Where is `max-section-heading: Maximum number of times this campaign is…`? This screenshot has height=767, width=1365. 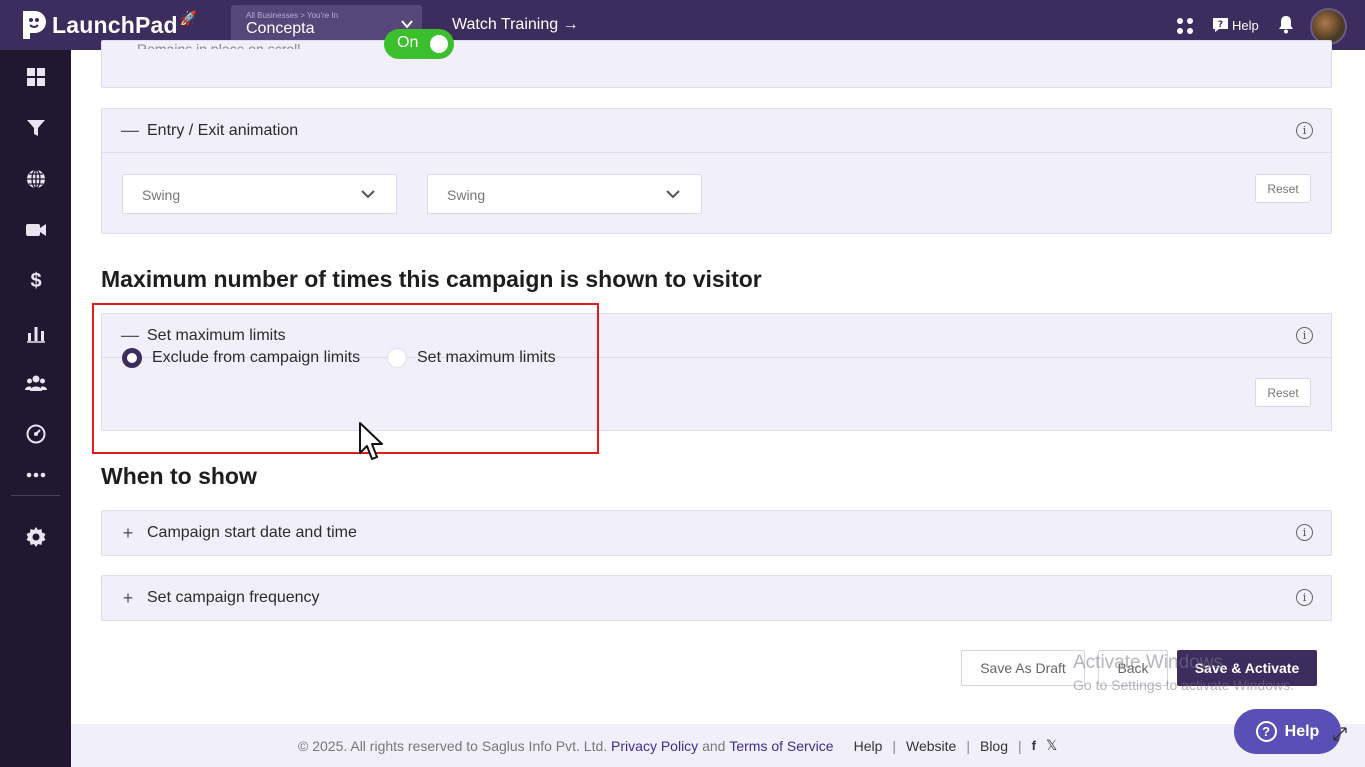
max-section-heading: Maximum number of times this campaign is… is located at coordinates (431, 279).